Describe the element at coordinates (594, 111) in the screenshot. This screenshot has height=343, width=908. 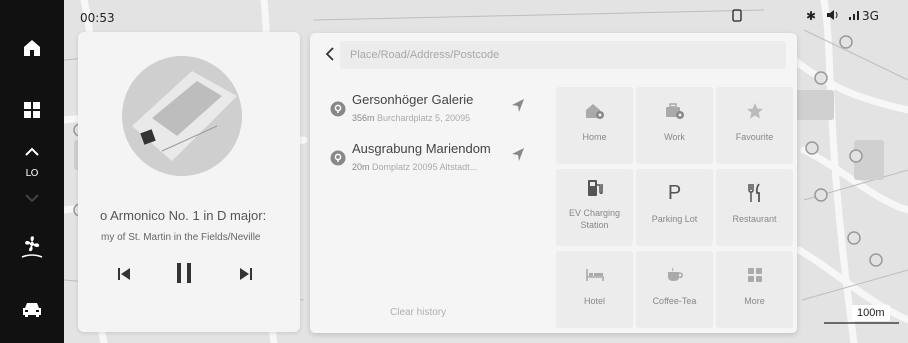
I see `home-pin-icon` at that location.